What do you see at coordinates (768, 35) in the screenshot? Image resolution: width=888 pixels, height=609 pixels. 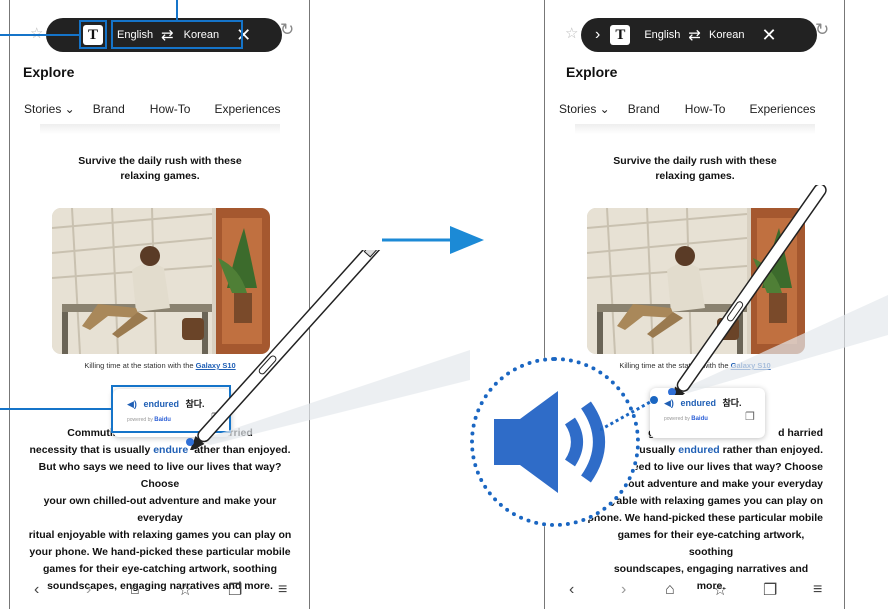 I see `close-icon: ✕` at bounding box center [768, 35].